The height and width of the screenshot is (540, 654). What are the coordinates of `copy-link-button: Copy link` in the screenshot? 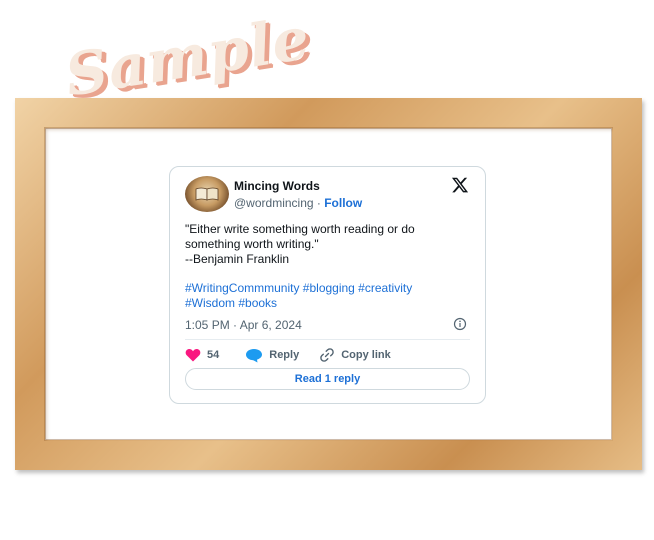 It's located at (355, 355).